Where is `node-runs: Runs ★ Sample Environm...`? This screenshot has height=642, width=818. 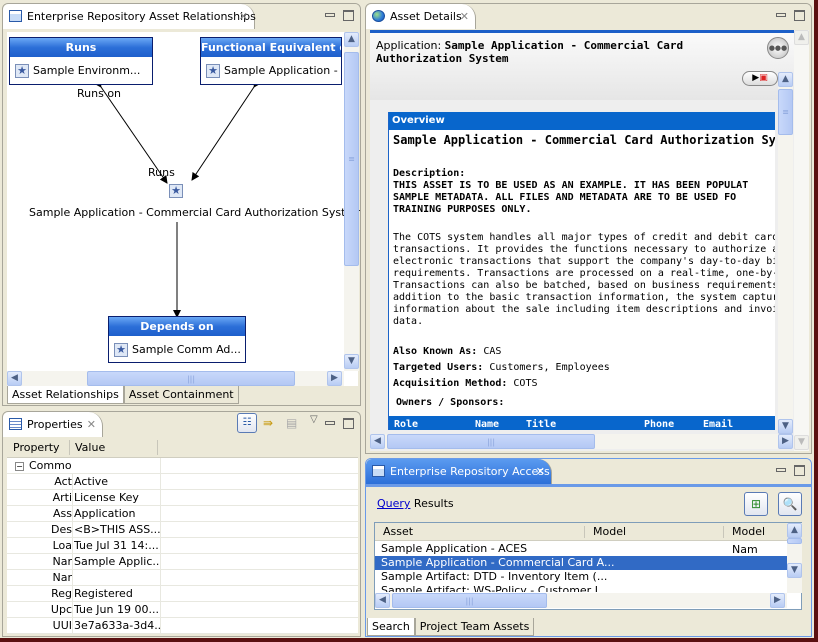 node-runs: Runs ★ Sample Environm... is located at coordinates (81, 61).